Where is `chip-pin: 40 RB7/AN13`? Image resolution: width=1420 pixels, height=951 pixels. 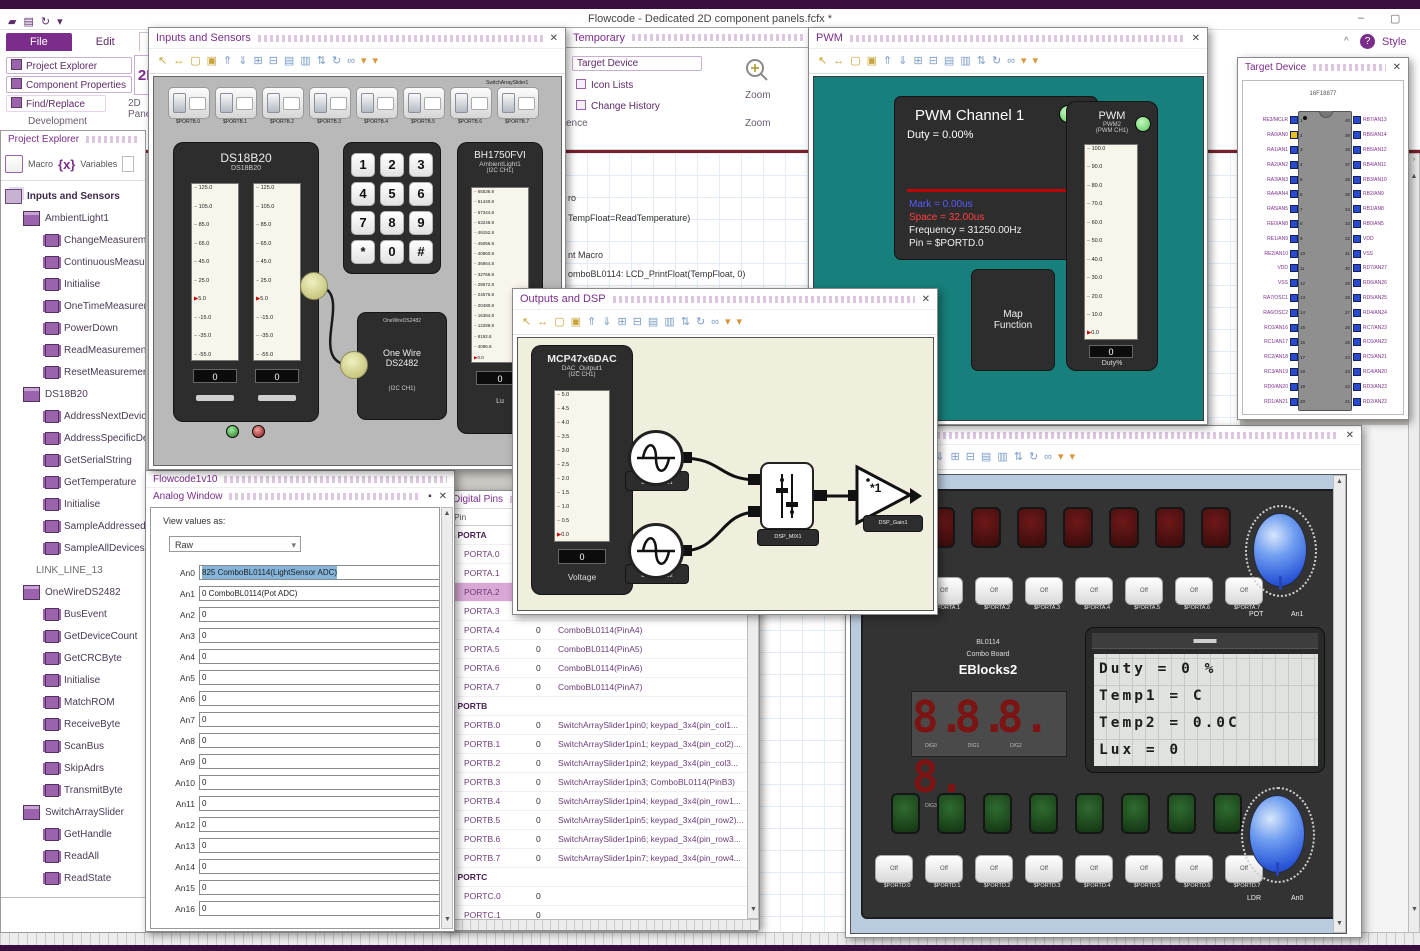 chip-pin: 40 RB7/AN13 is located at coordinates (1372, 120).